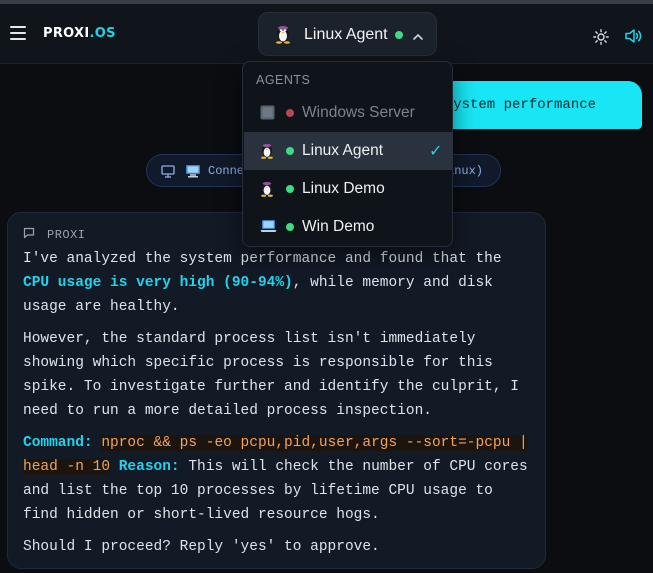 The height and width of the screenshot is (573, 653). Describe the element at coordinates (348, 113) in the screenshot. I see `agent-option-windows-server: Windows Server` at that location.